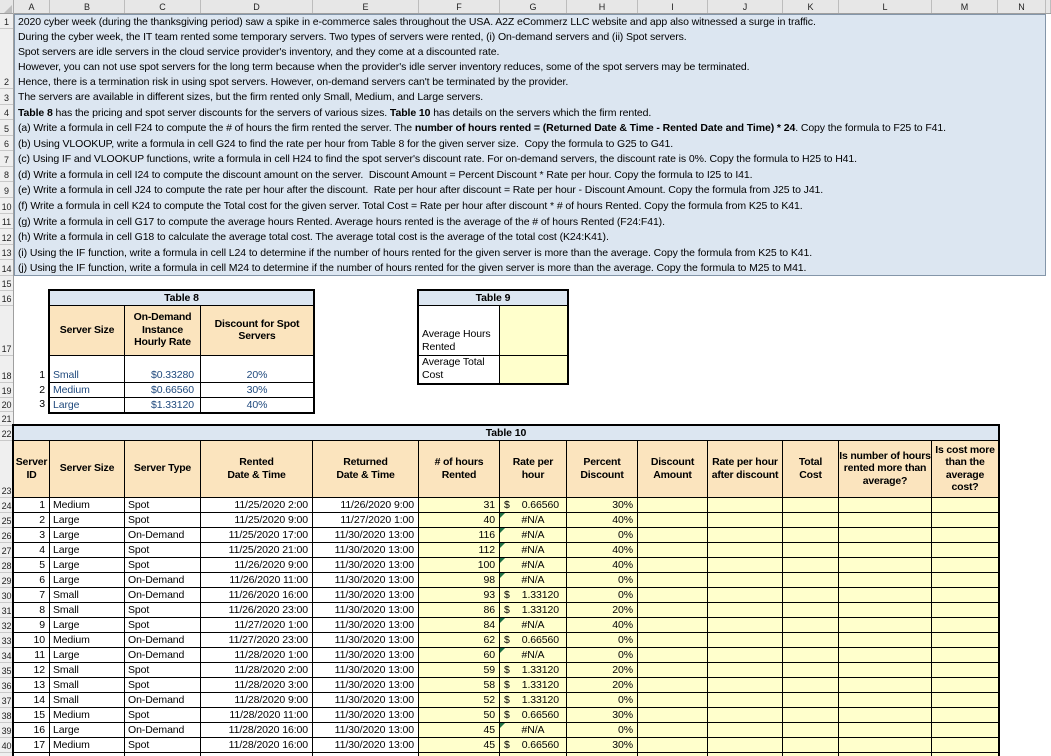 The image size is (1051, 756). What do you see at coordinates (181, 298) in the screenshot?
I see `table8-title: Table 8` at bounding box center [181, 298].